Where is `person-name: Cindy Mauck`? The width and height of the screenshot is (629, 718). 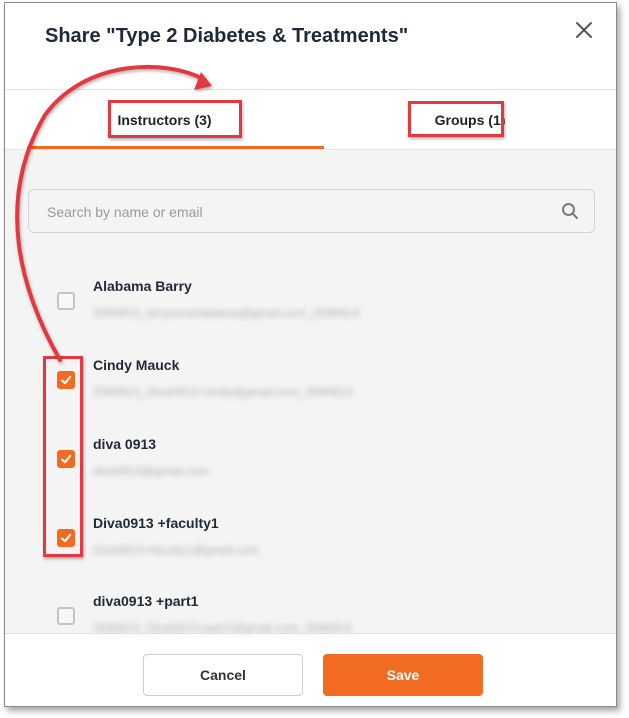
person-name: Cindy Mauck is located at coordinates (136, 365).